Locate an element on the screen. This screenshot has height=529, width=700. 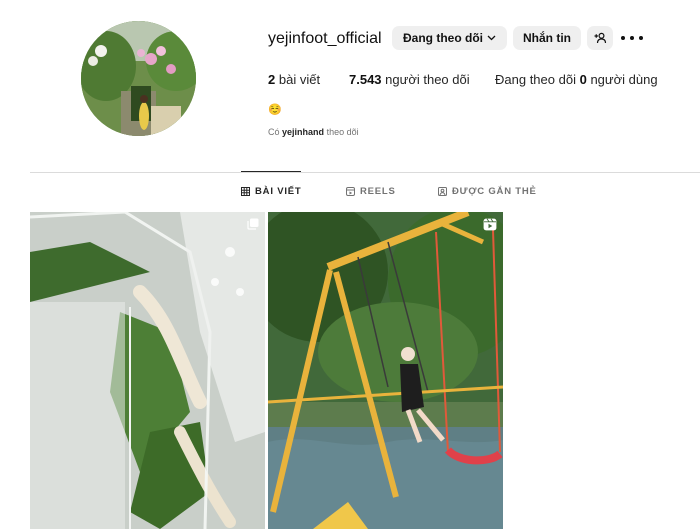
message-button-label: Nhắn tin is located at coordinates (547, 38).